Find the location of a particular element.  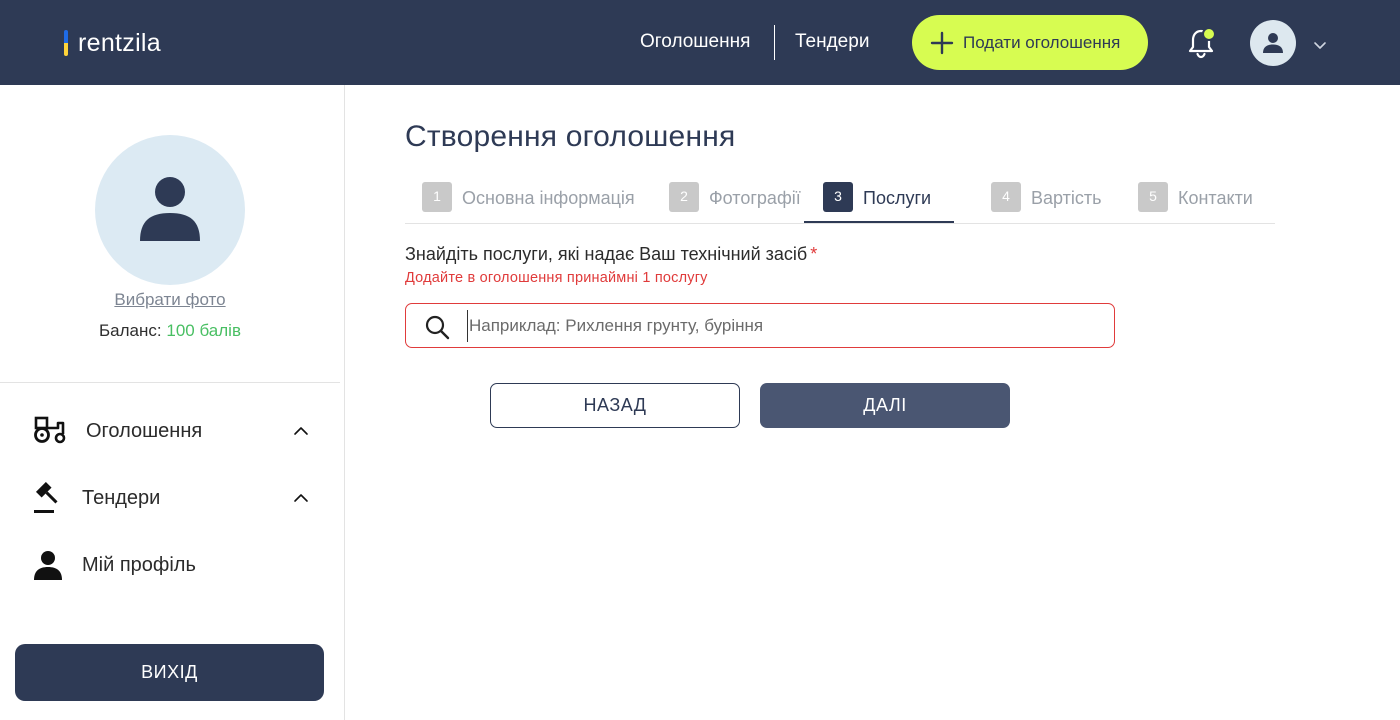

sidebar-item-ads: Оголошення is located at coordinates (170, 431).